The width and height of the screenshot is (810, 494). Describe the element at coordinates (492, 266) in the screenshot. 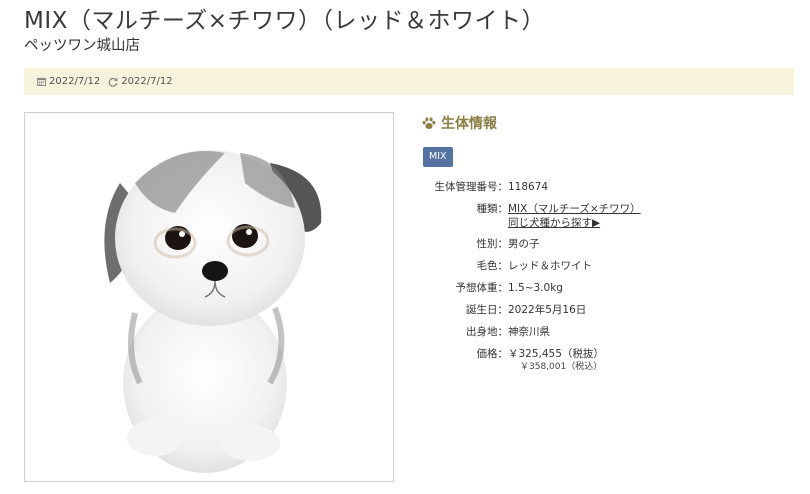

I see `color-label: 毛色：` at that location.